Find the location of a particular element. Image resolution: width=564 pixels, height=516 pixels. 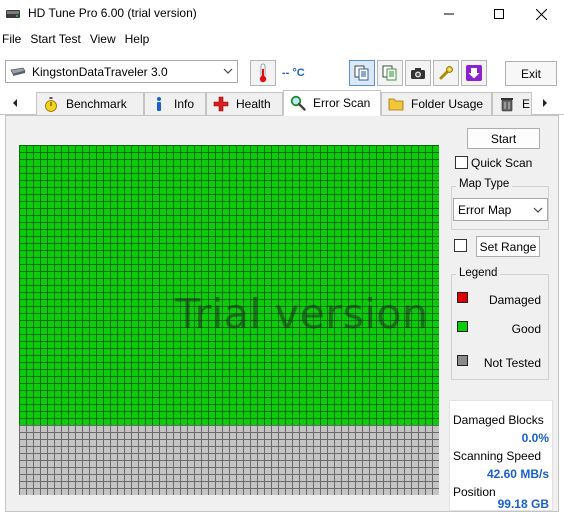

chevron-right-icon is located at coordinates (545, 103).